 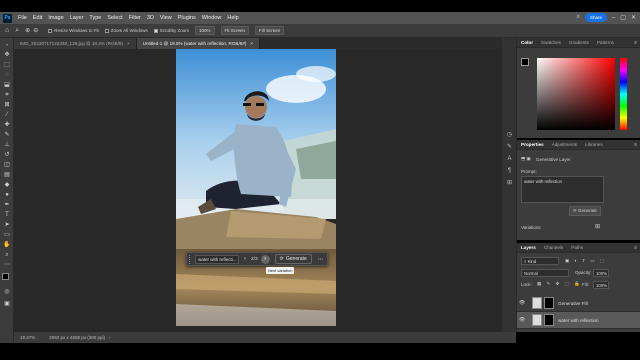 I want to click on eyedropper-tool-icon: ⁄, so click(x=7, y=115).